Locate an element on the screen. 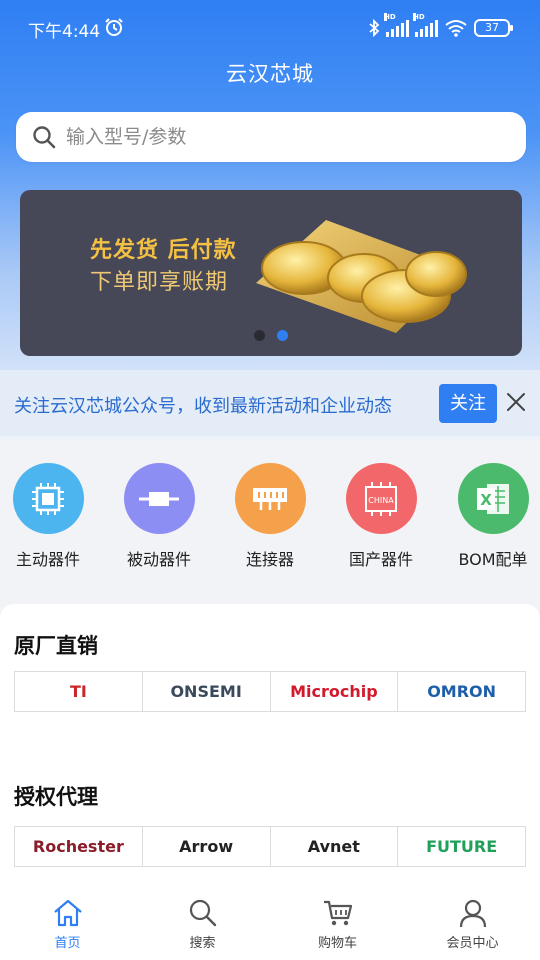 This screenshot has width=540, height=960. china-chip-text: CHINA is located at coordinates (381, 500).